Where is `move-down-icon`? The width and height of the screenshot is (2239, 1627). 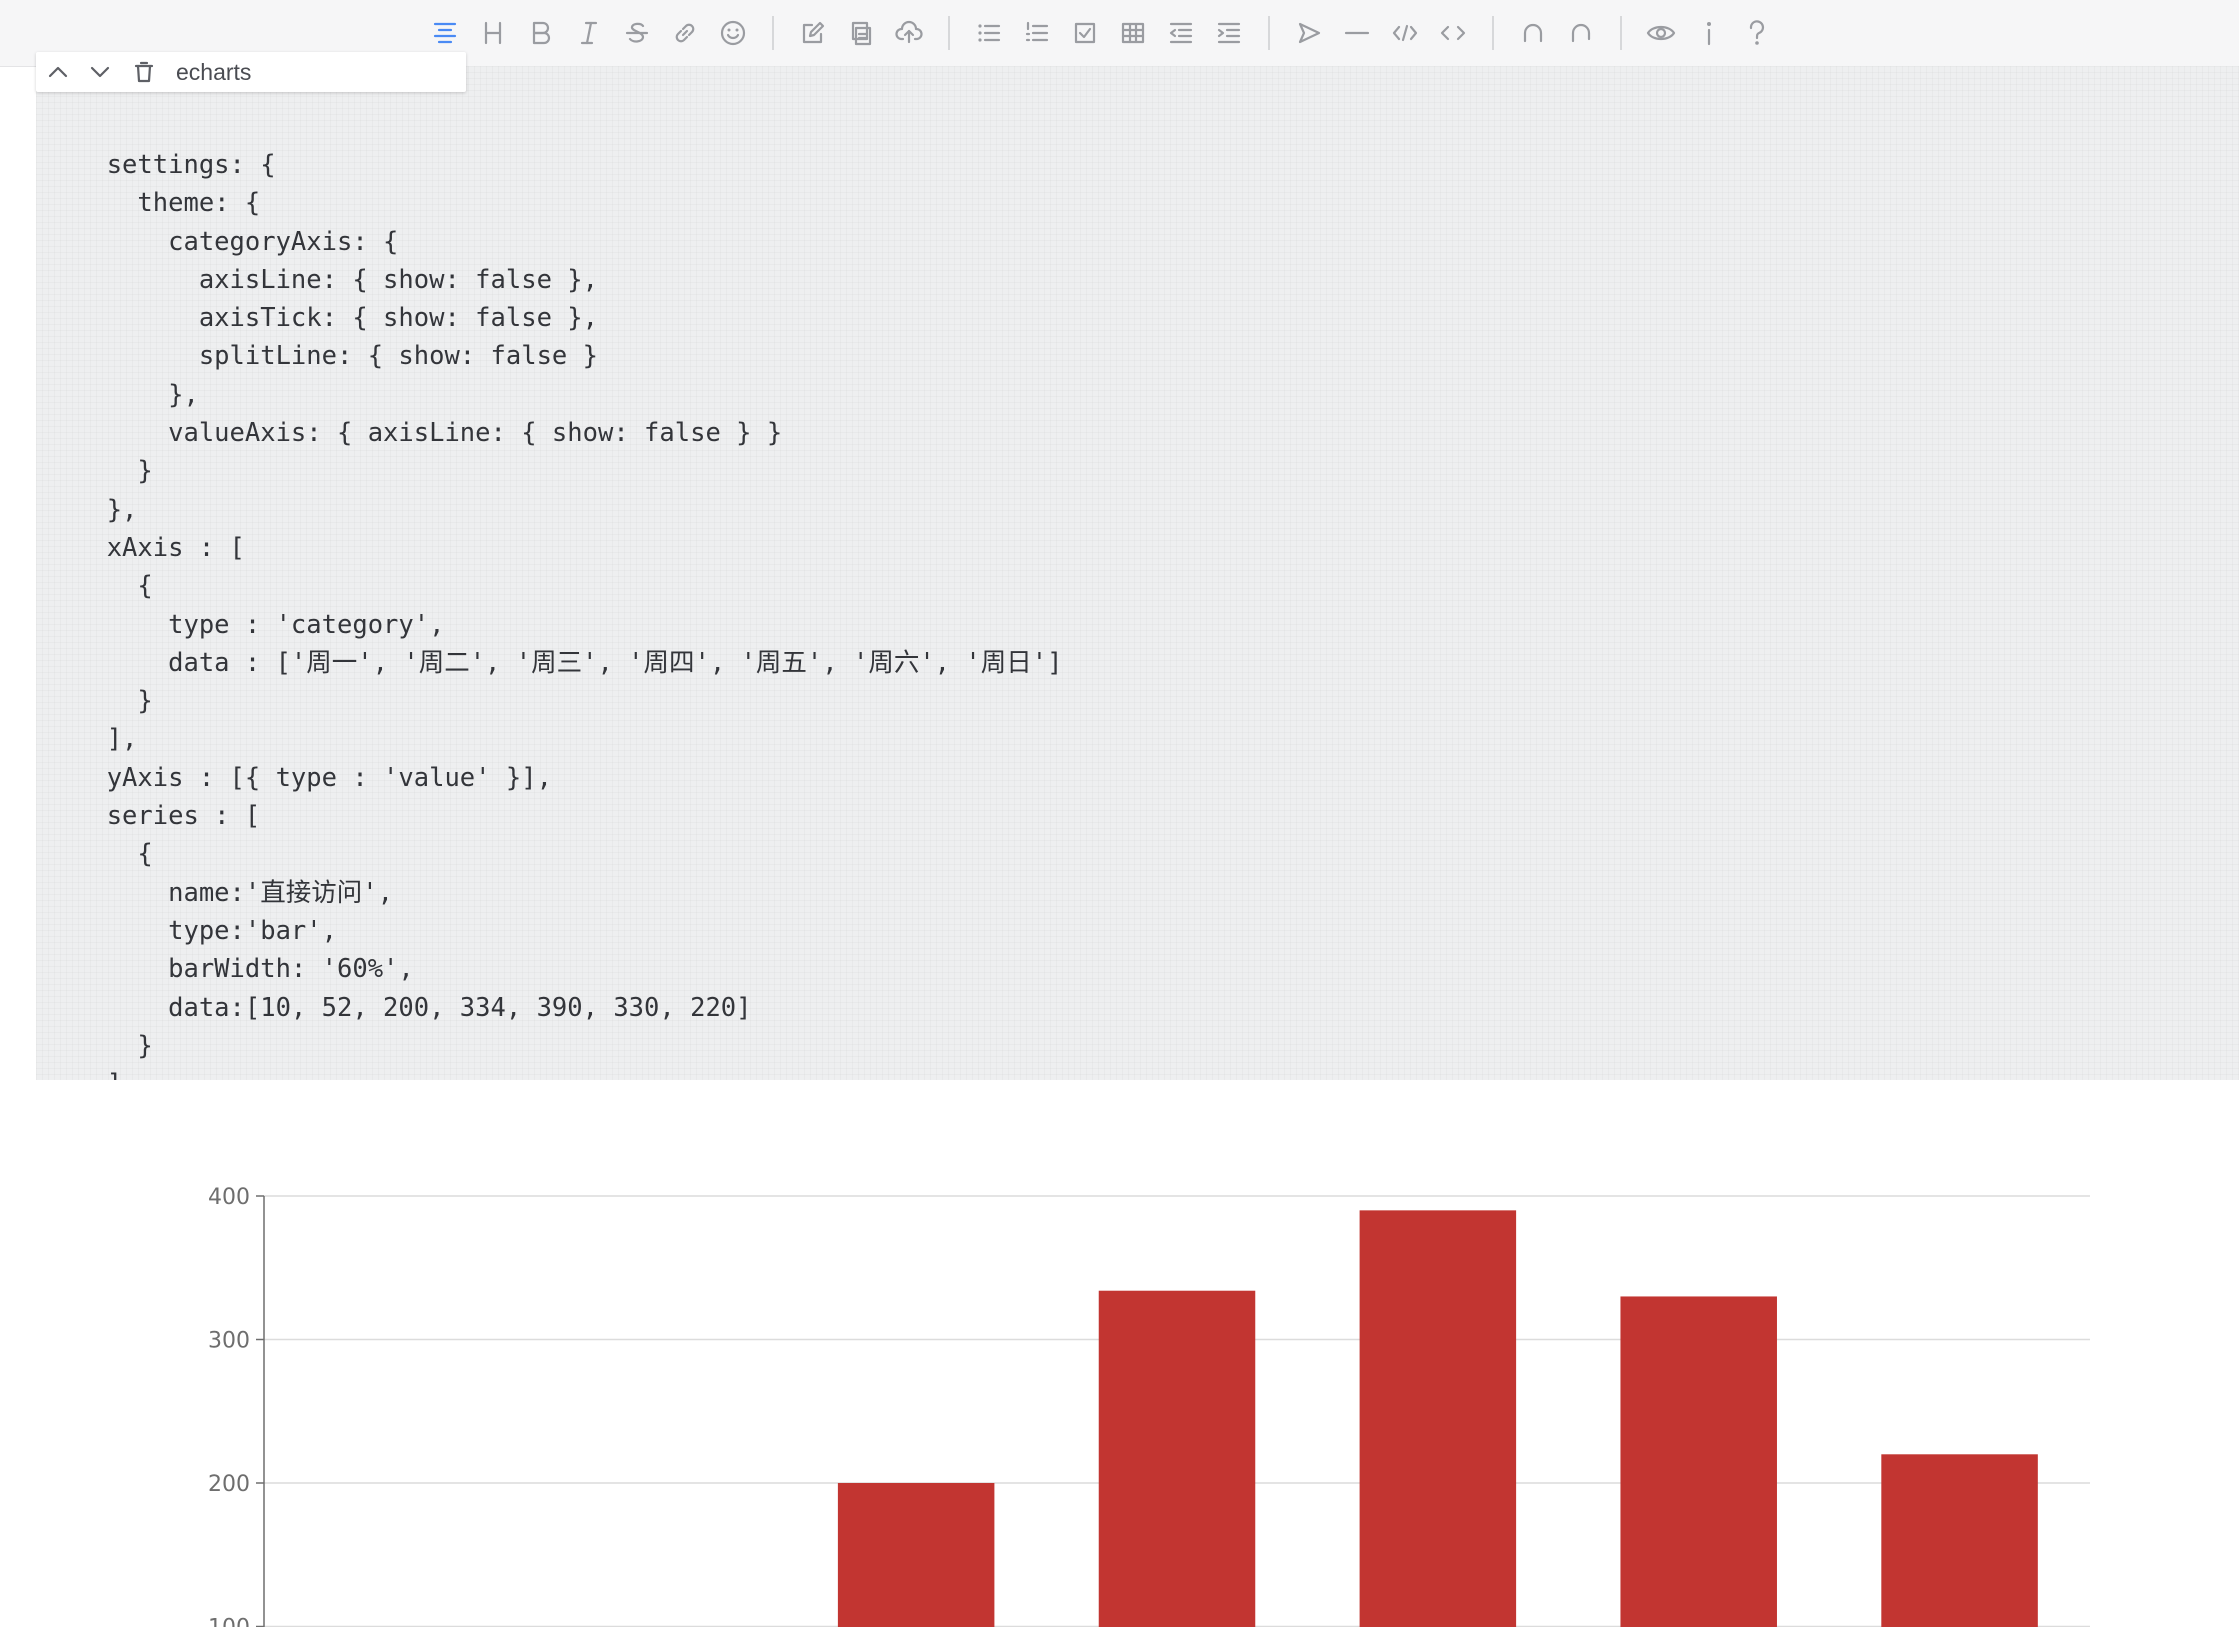 move-down-icon is located at coordinates (100, 72).